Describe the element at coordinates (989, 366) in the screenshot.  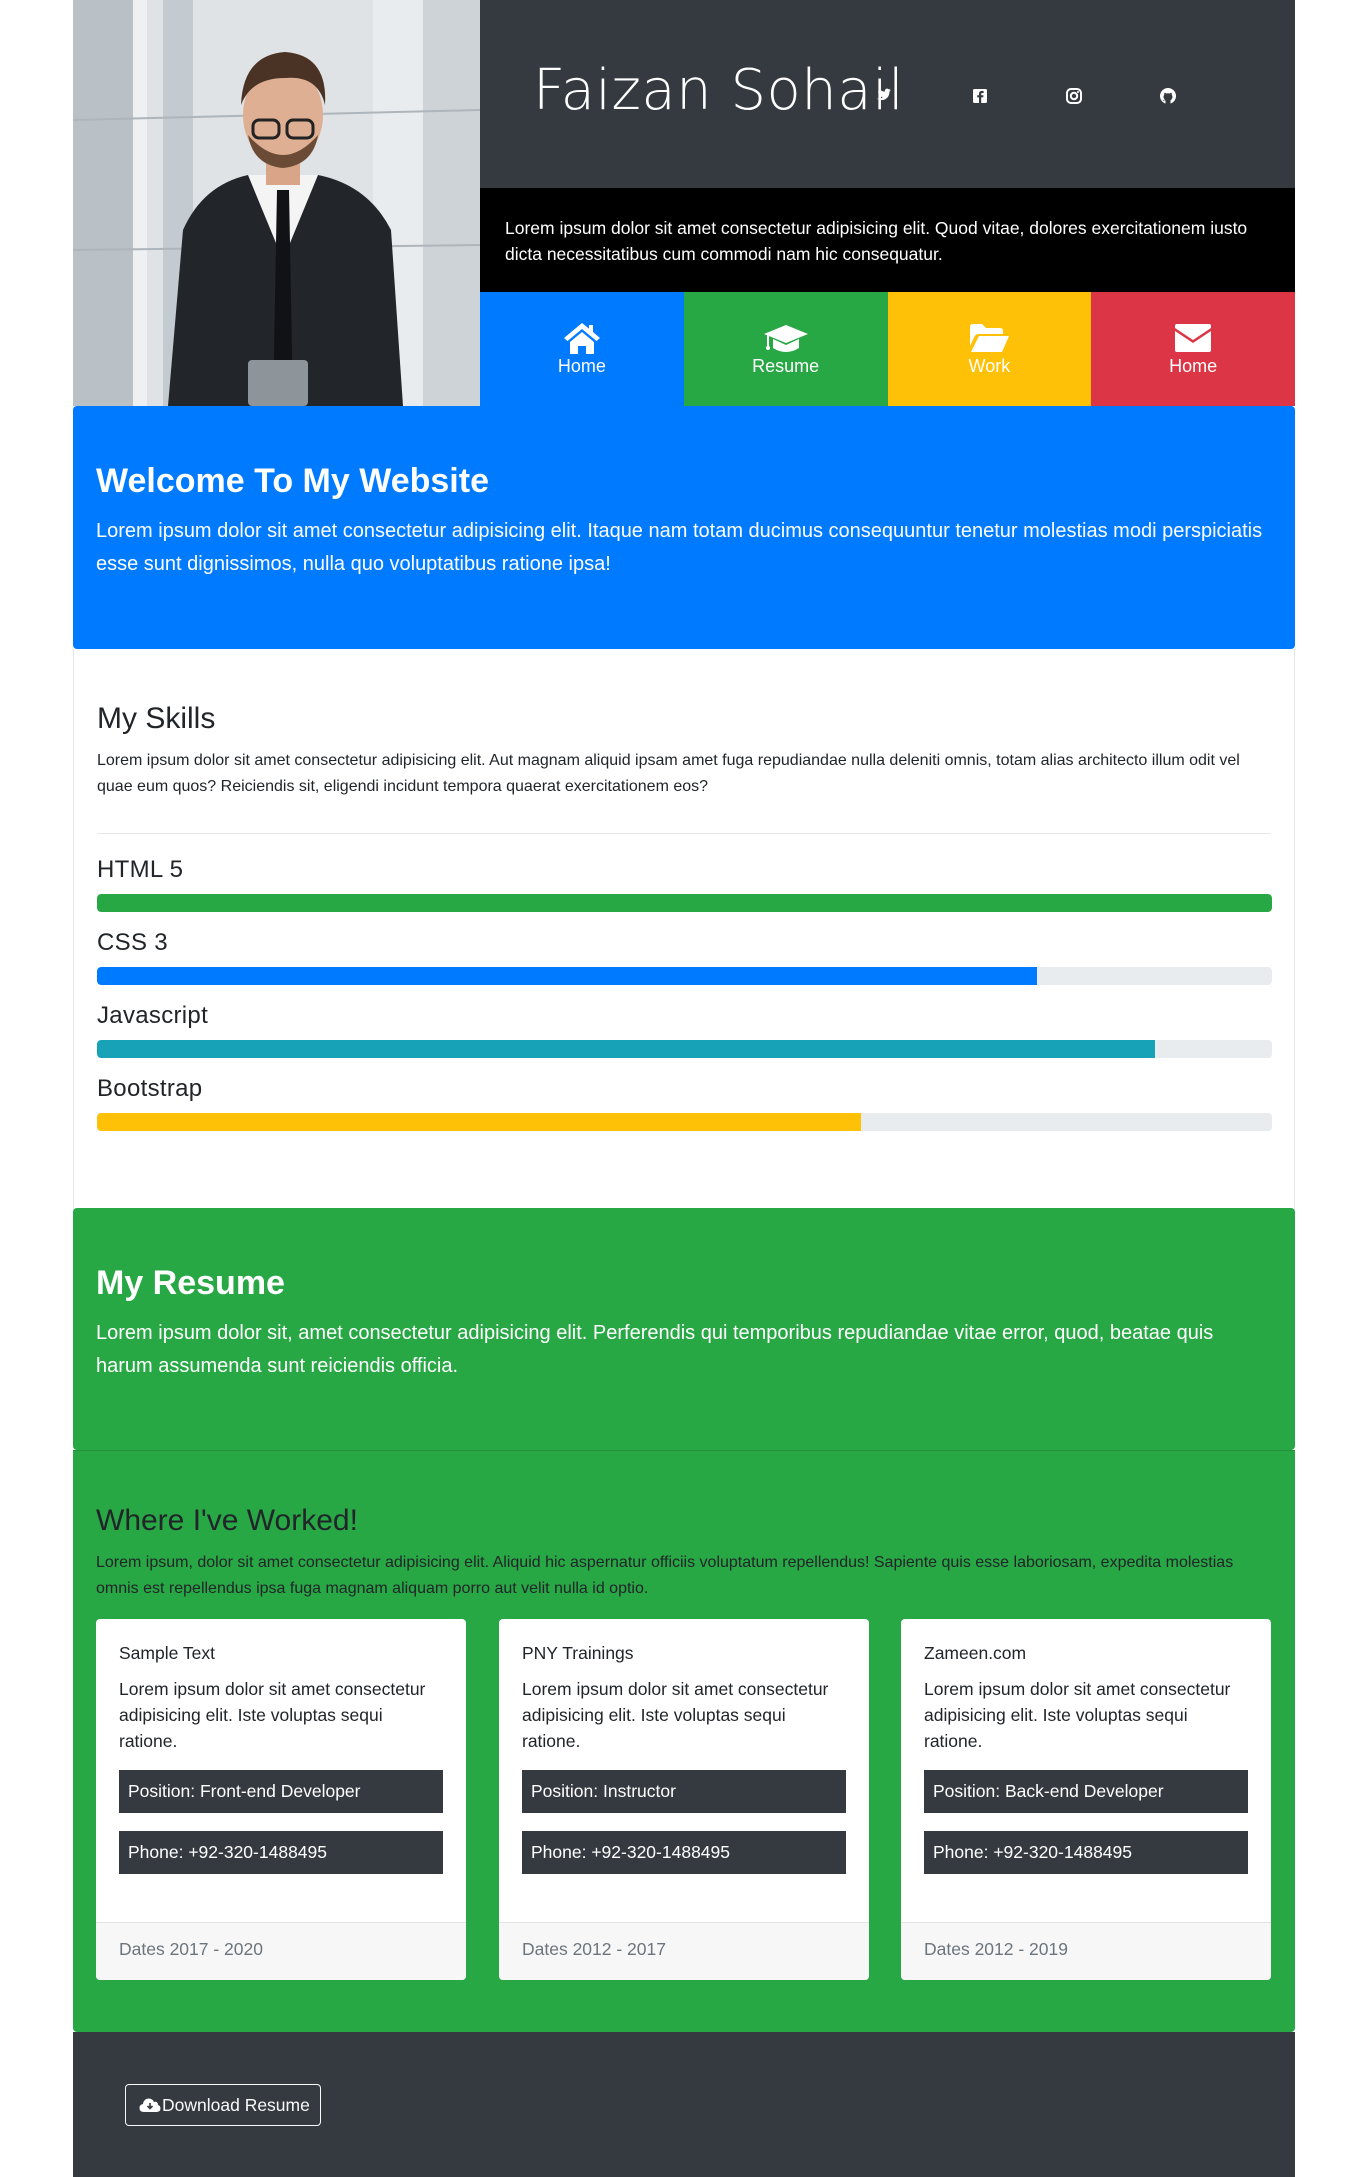
I see `nav-label-work: Work` at that location.